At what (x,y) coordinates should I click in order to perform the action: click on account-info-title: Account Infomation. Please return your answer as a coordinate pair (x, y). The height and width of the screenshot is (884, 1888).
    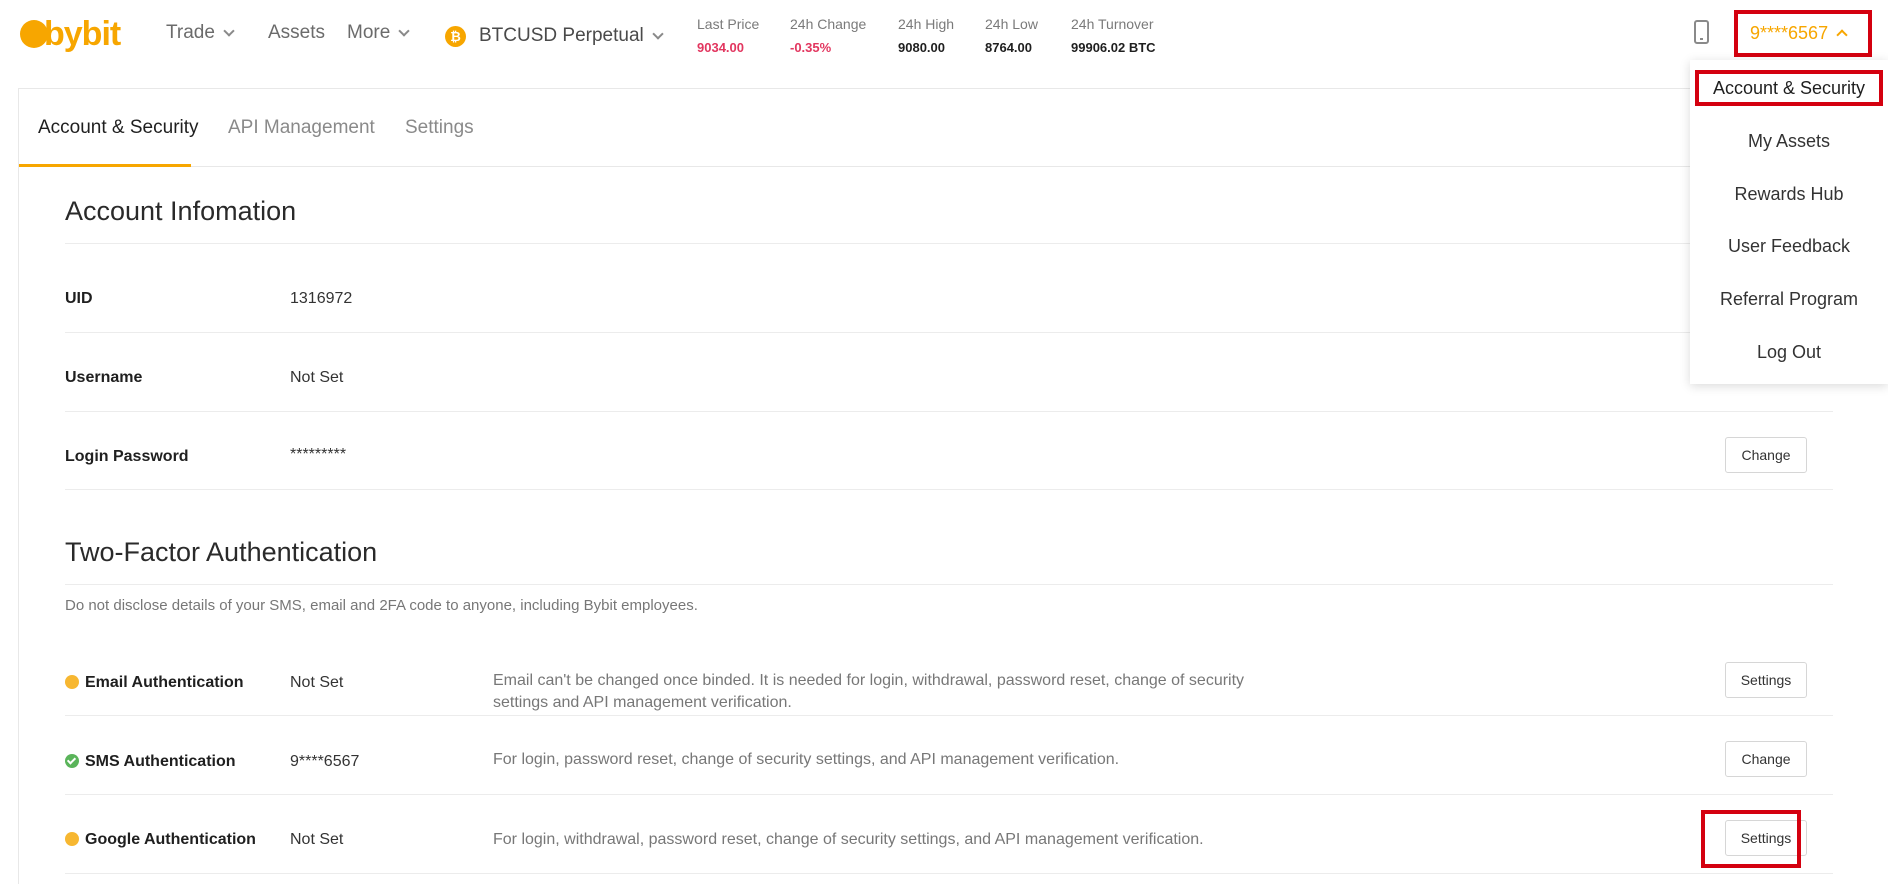
    Looking at the image, I should click on (181, 211).